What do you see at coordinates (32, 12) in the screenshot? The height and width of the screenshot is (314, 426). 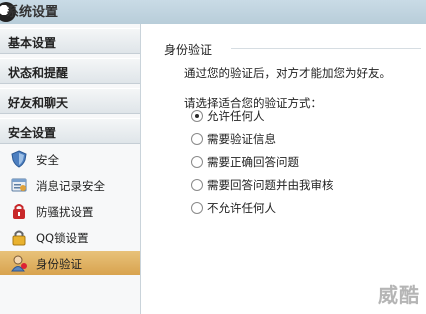 I see `window-title: 系统设置` at bounding box center [32, 12].